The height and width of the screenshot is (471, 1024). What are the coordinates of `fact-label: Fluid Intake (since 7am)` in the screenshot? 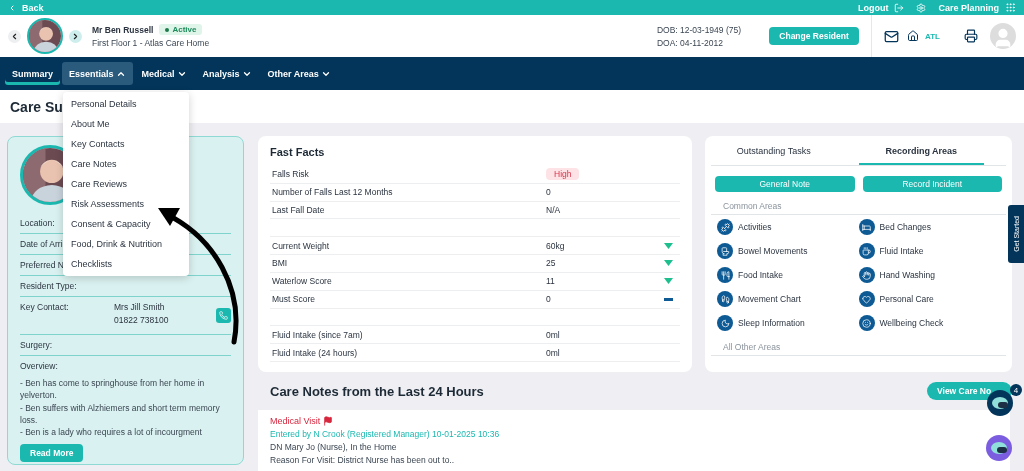 It's located at (318, 334).